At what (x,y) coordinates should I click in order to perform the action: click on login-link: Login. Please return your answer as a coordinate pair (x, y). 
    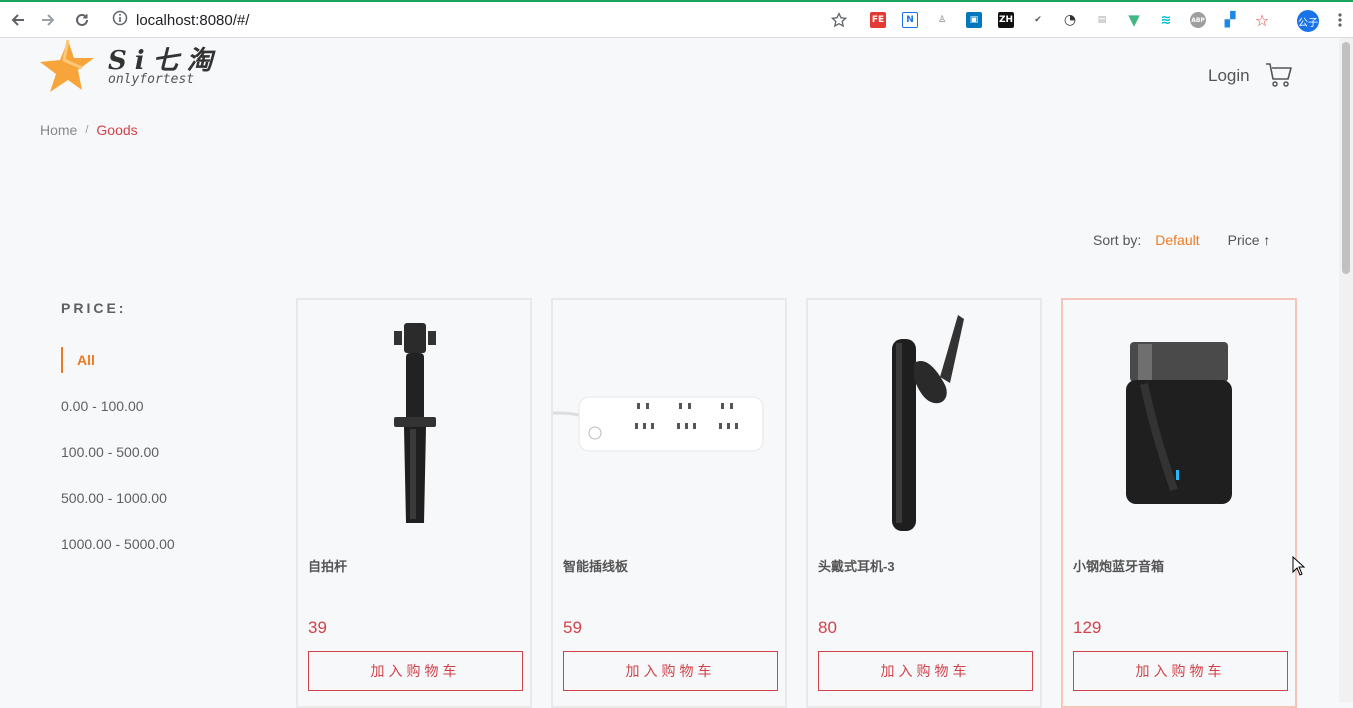
    Looking at the image, I should click on (1229, 76).